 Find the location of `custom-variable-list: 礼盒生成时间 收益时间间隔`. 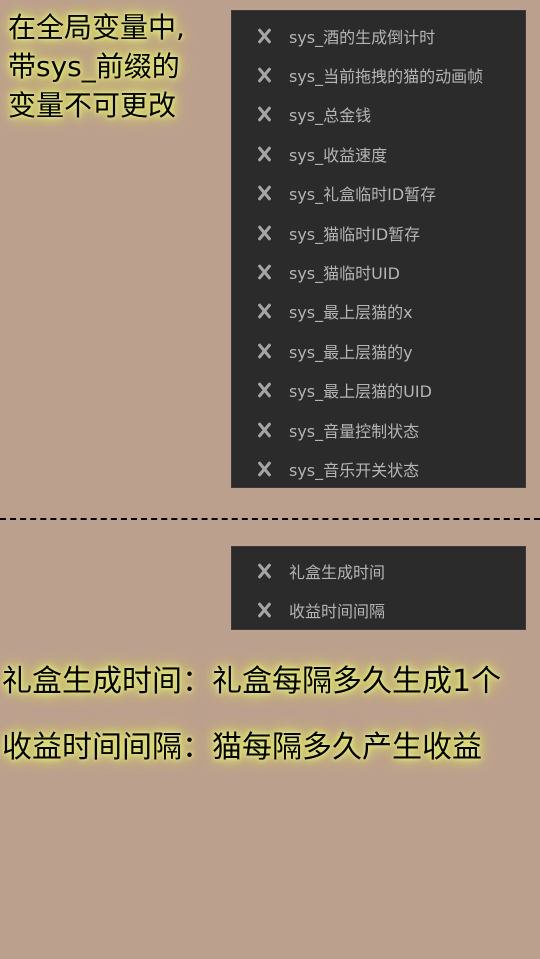

custom-variable-list: 礼盒生成时间 收益时间间隔 is located at coordinates (378, 588).